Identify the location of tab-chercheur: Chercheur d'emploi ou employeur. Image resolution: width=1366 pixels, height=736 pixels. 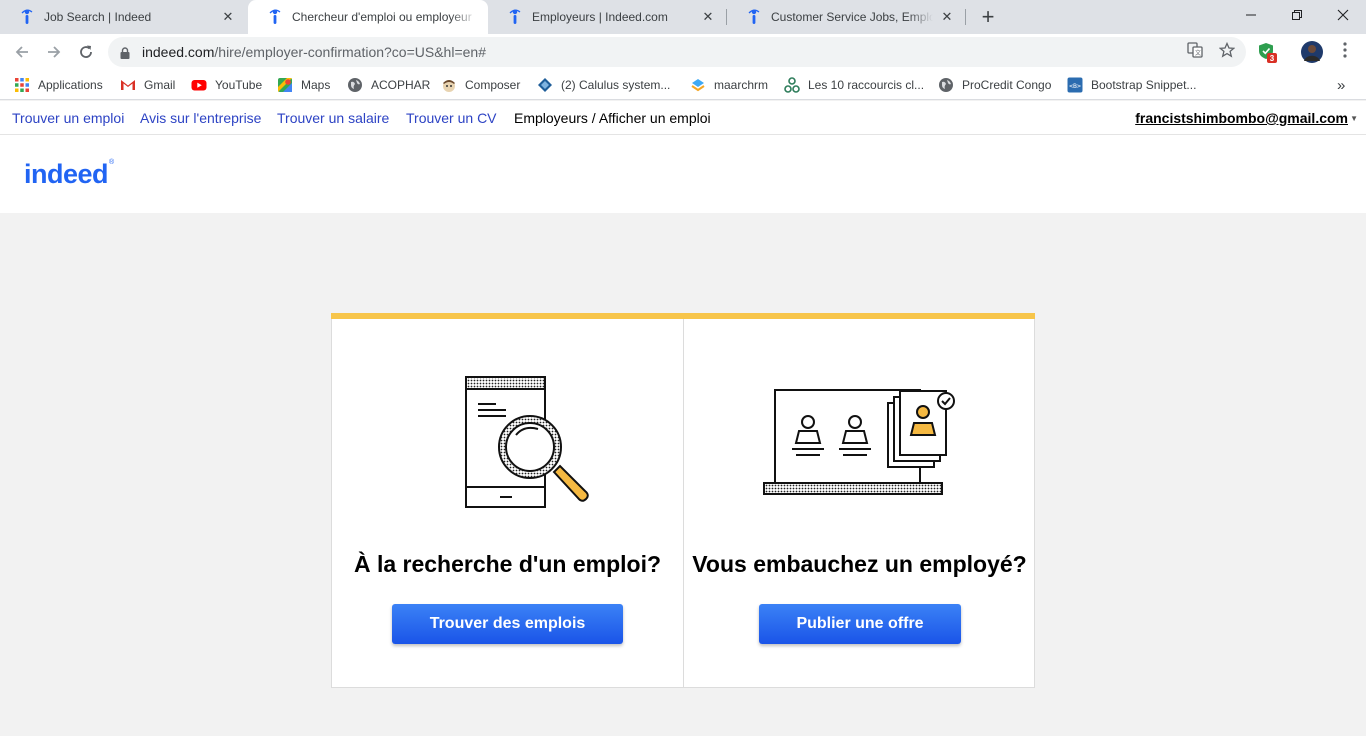
(368, 17).